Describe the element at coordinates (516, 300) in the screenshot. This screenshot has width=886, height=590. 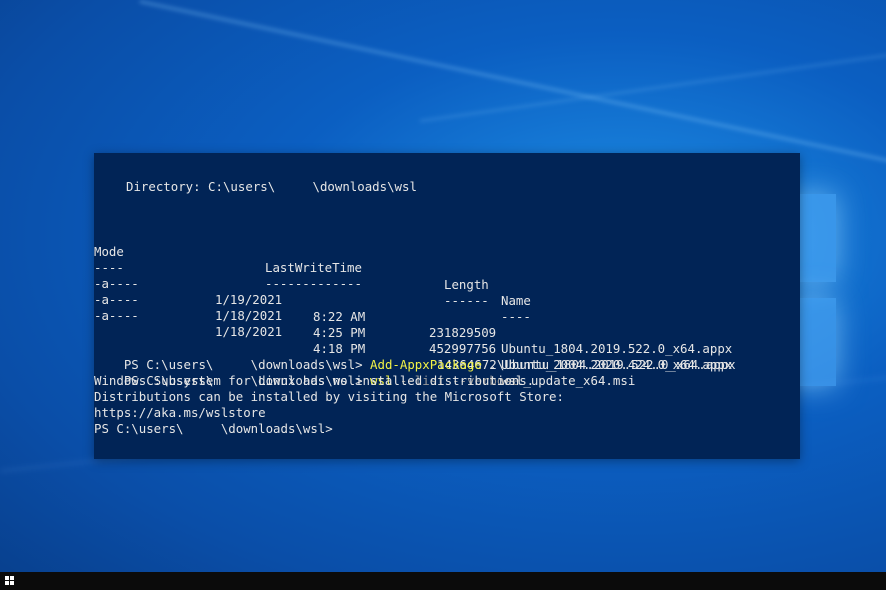
I see `header-name: Name` at that location.